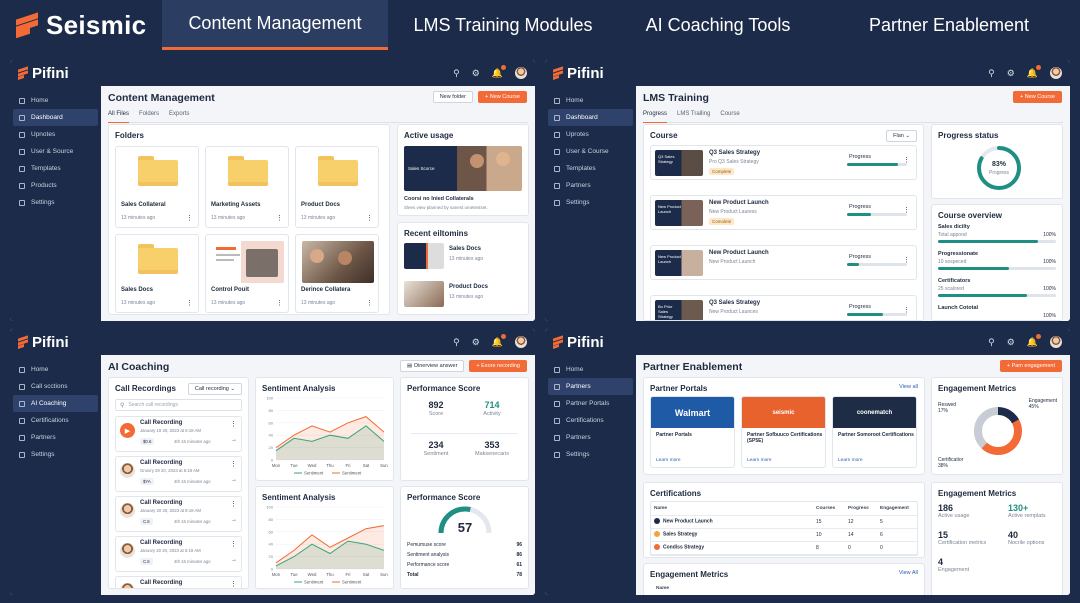 This screenshot has height=603, width=1080. What do you see at coordinates (590, 403) in the screenshot?
I see `sidebar-item-partner-portals: Partner Portals` at bounding box center [590, 403].